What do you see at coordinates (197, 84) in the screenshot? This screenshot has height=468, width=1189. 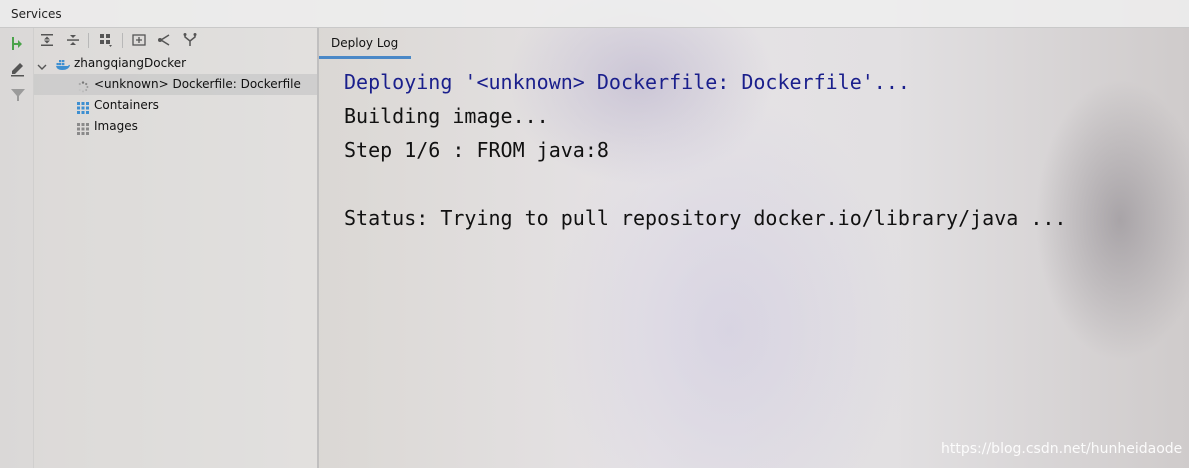 I see `dockerfile-deployment-label: <unknown> Dockerfile: Dockerfile` at bounding box center [197, 84].